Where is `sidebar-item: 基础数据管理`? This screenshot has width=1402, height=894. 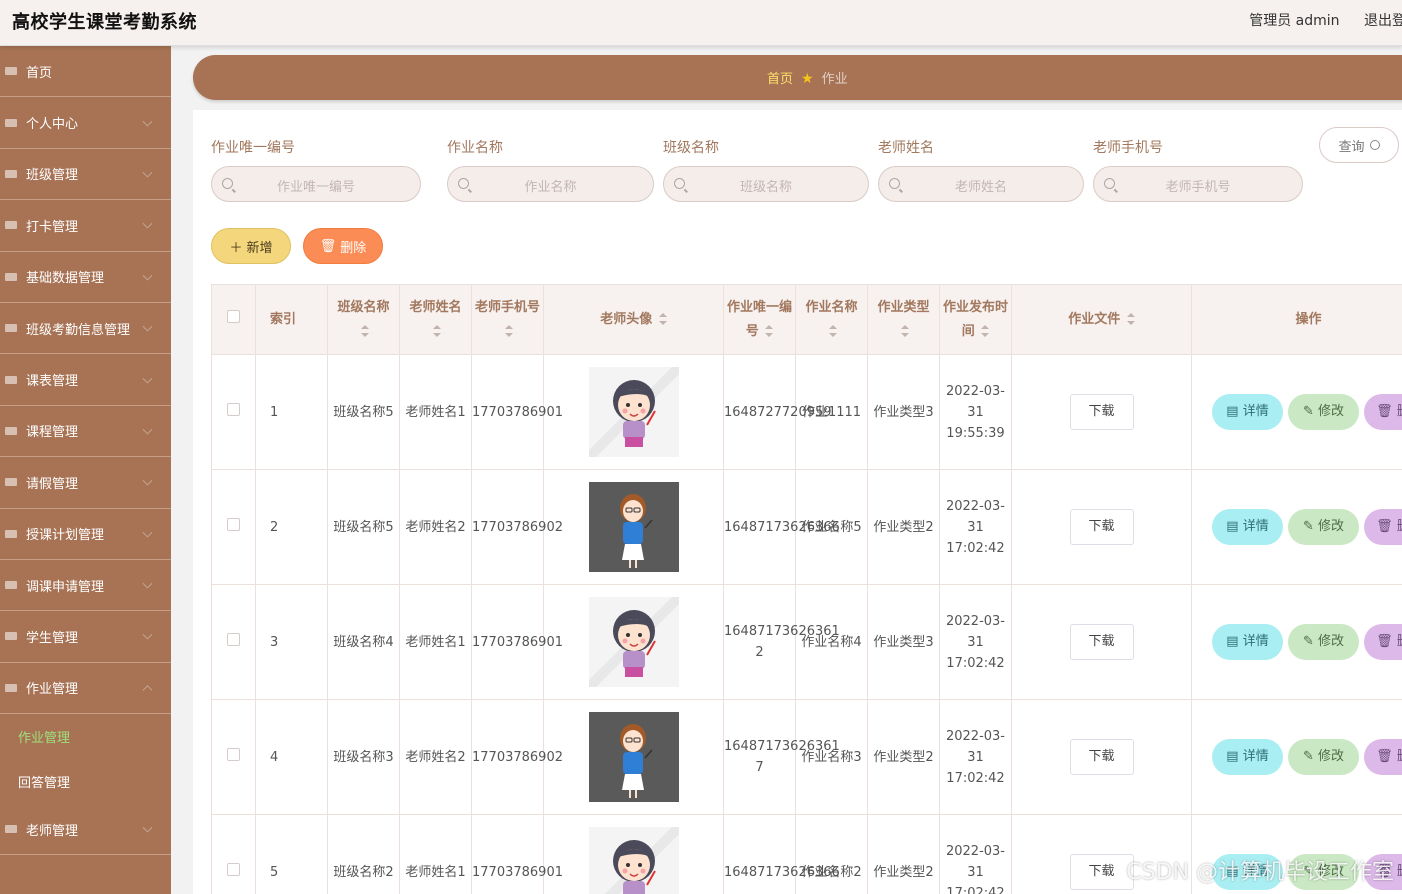
sidebar-item: 基础数据管理 is located at coordinates (85, 277).